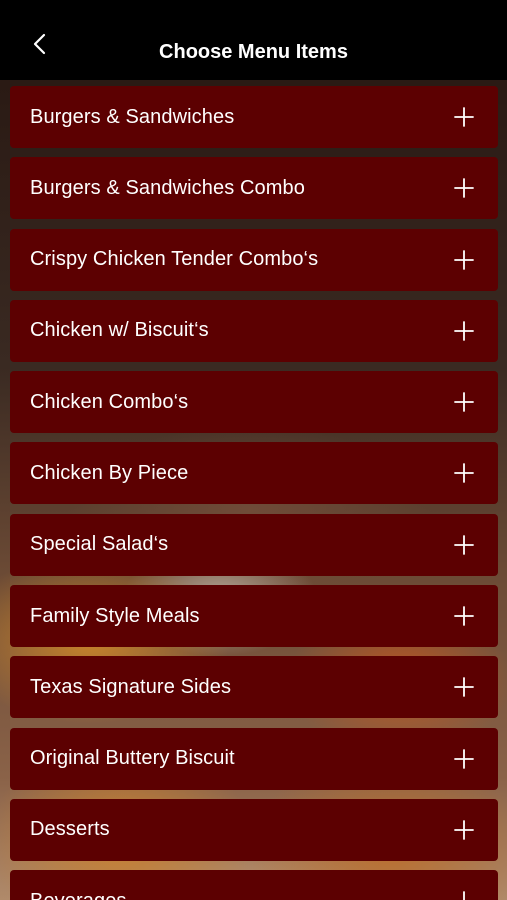  I want to click on menu-item-burgers-sandwiches-combo: Burgers & Sandwiches Combo, so click(254, 188).